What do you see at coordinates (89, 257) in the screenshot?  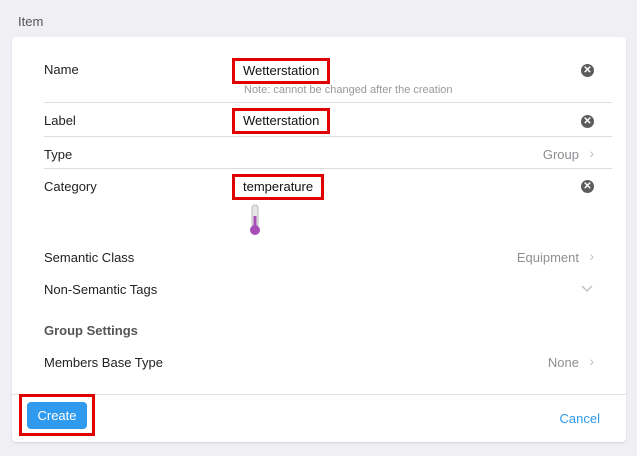 I see `semantic-class-label: Semantic Class` at bounding box center [89, 257].